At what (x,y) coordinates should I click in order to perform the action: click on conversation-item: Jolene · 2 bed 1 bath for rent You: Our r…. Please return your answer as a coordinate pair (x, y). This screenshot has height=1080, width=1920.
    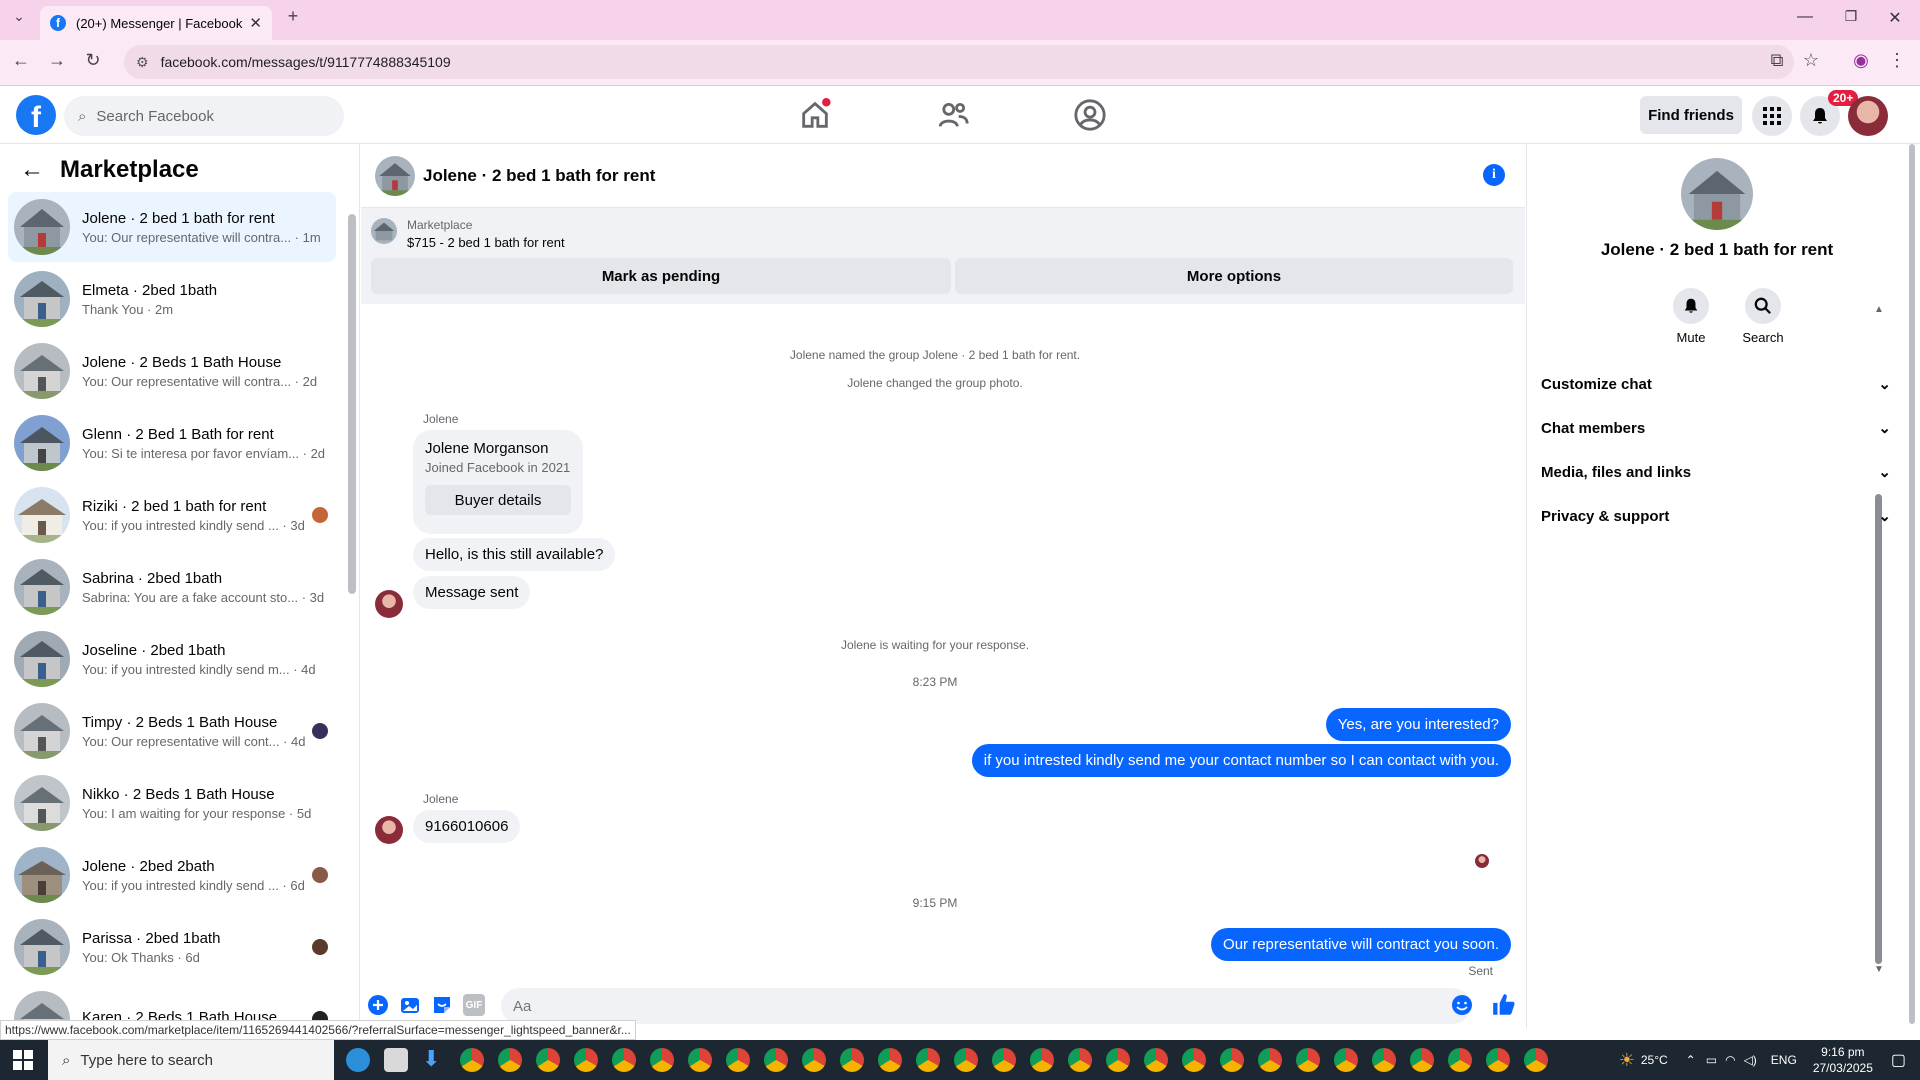
    Looking at the image, I should click on (172, 227).